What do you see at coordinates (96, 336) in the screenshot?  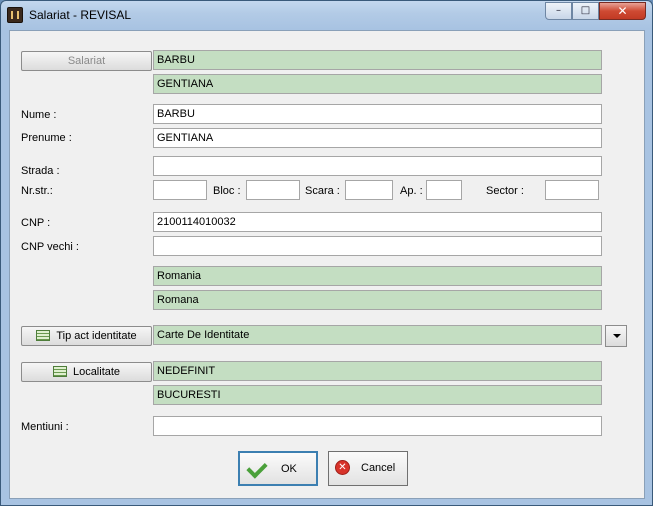 I see `tip-act-identitate-button-label: Tip act identitate` at bounding box center [96, 336].